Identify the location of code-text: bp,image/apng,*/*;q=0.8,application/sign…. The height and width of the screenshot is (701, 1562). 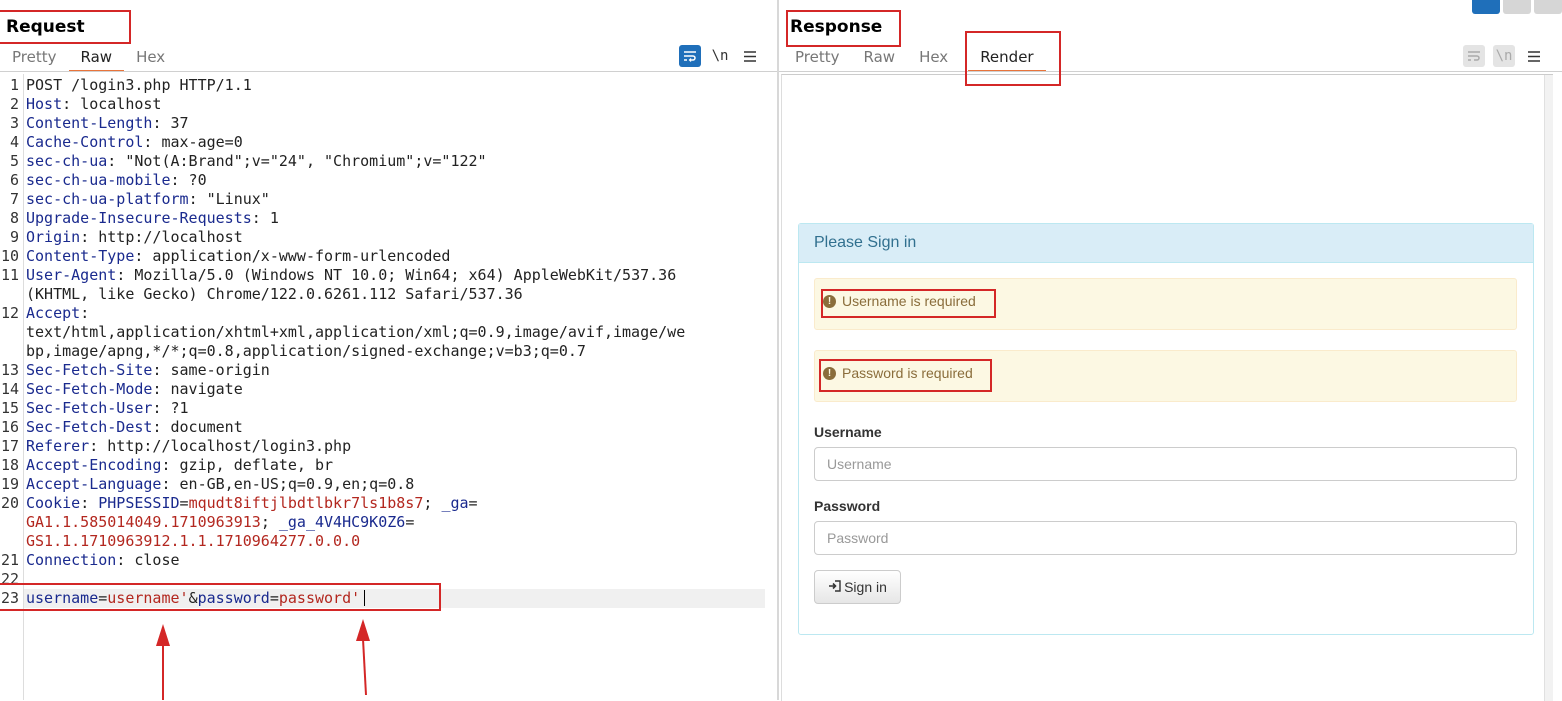
(306, 351).